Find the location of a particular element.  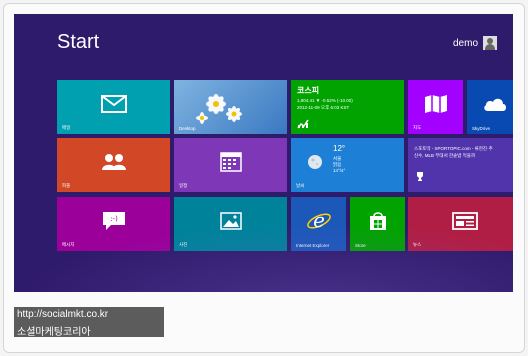

tile-messaging-label: 메시지 is located at coordinates (68, 244).